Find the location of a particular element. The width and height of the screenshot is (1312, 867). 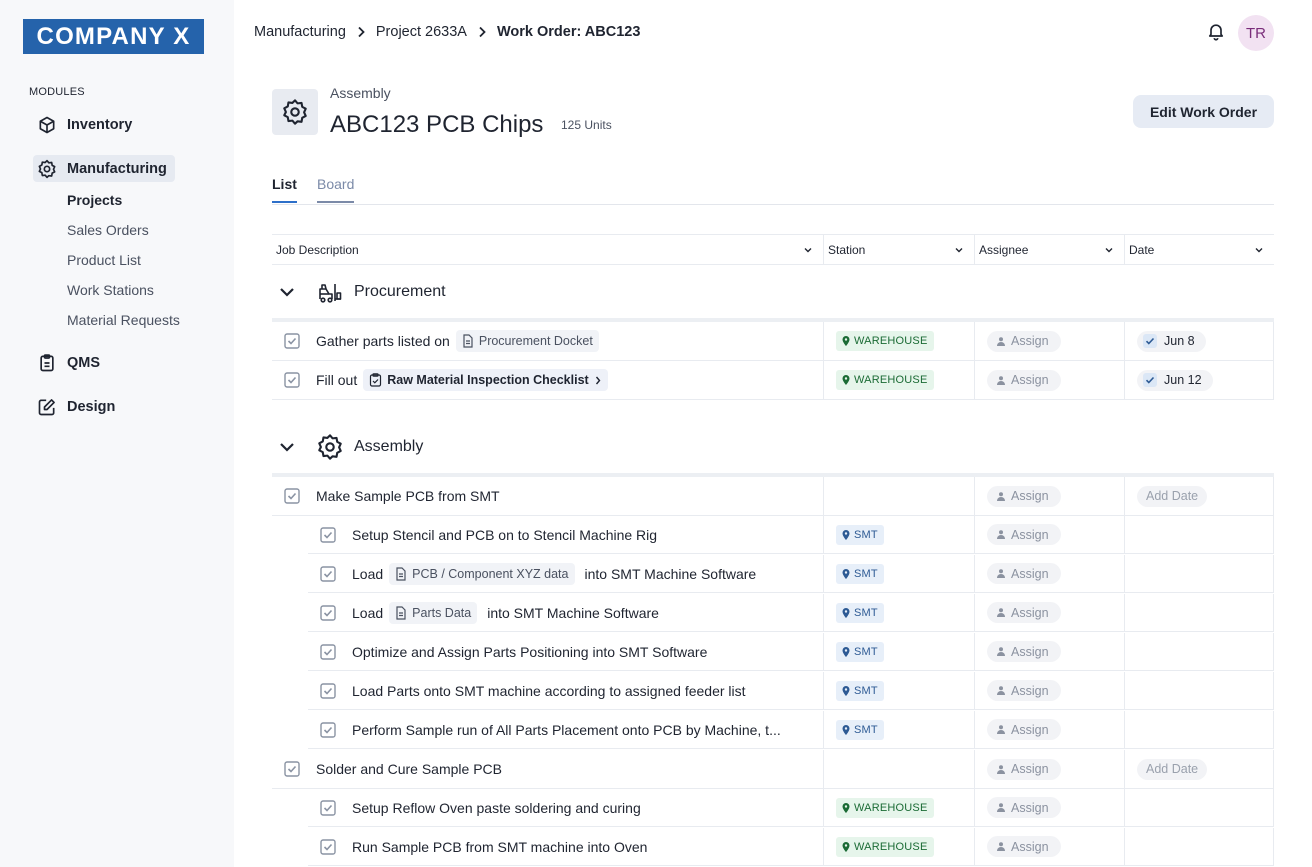

breadcrumb-project: Project 2633A is located at coordinates (421, 32).